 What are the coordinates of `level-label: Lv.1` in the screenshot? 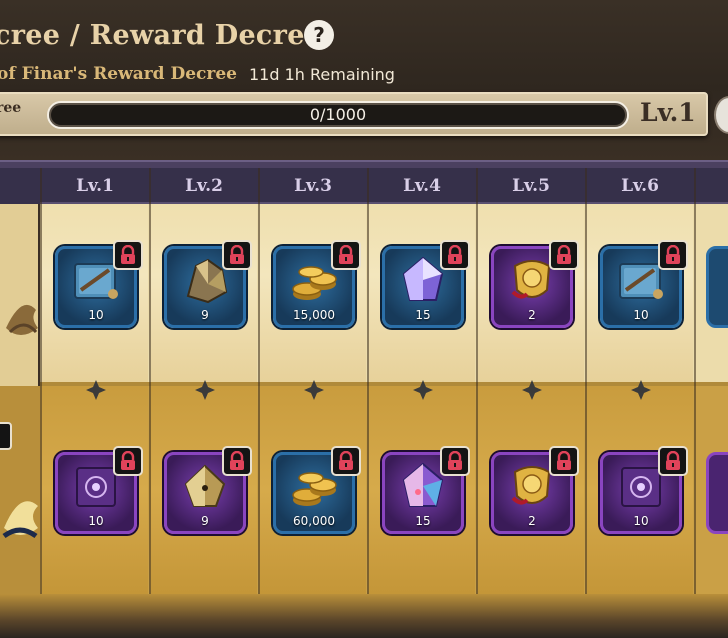 It's located at (95, 186).